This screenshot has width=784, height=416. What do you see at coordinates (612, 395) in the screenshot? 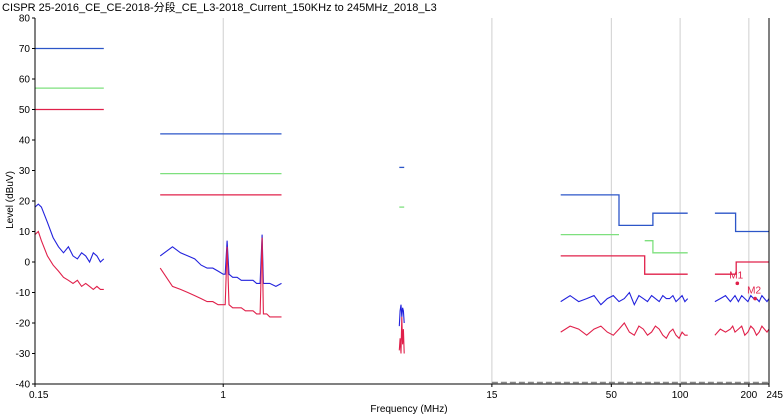
I see `x-tick-label: 50` at bounding box center [612, 395].